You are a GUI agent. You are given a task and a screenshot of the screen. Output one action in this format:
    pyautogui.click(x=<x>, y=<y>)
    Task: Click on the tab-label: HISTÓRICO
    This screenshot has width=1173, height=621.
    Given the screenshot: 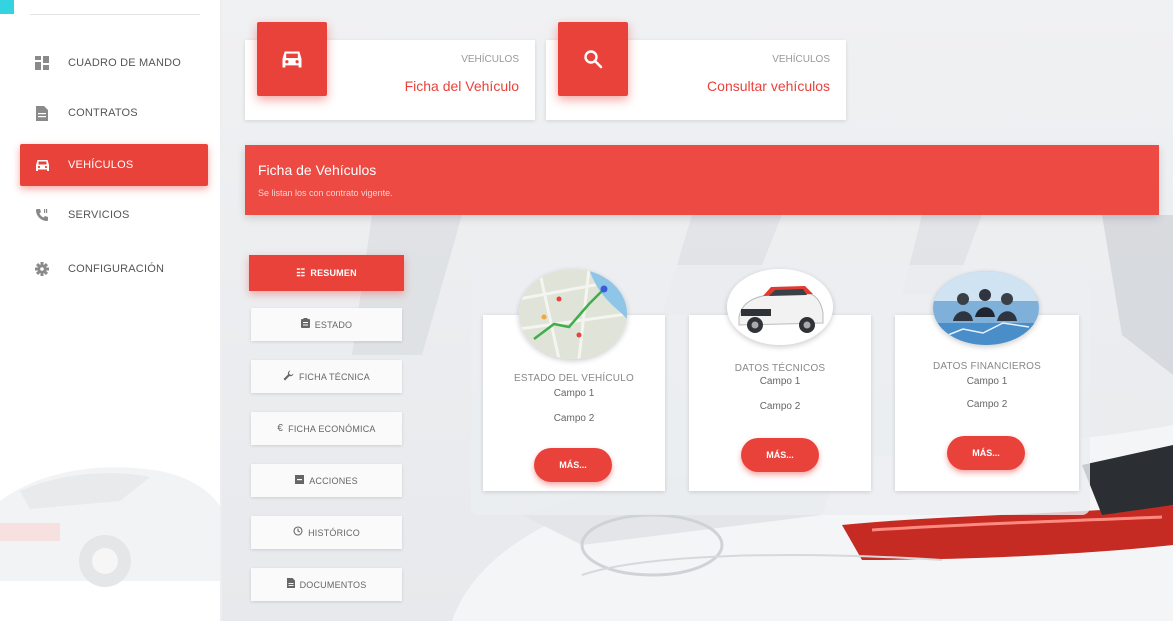 What is the action you would take?
    pyautogui.click(x=334, y=532)
    